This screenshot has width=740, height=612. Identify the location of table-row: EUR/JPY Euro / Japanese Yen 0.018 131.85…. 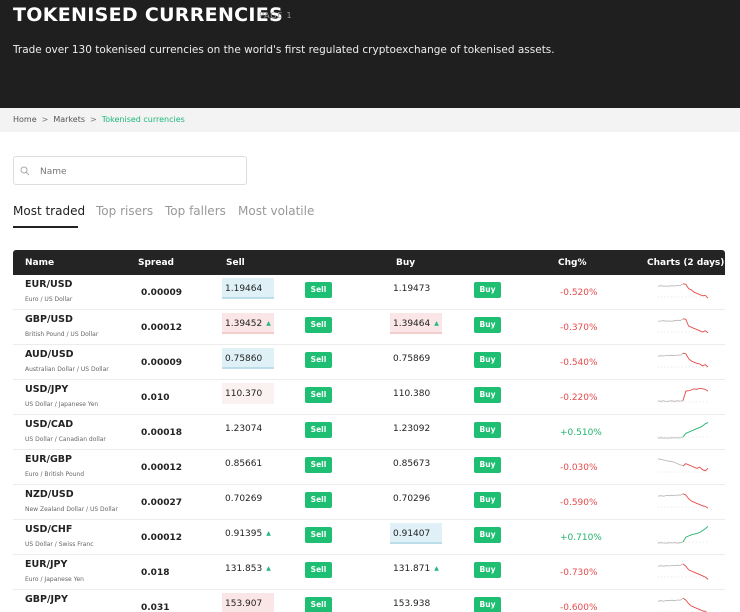
(369, 572).